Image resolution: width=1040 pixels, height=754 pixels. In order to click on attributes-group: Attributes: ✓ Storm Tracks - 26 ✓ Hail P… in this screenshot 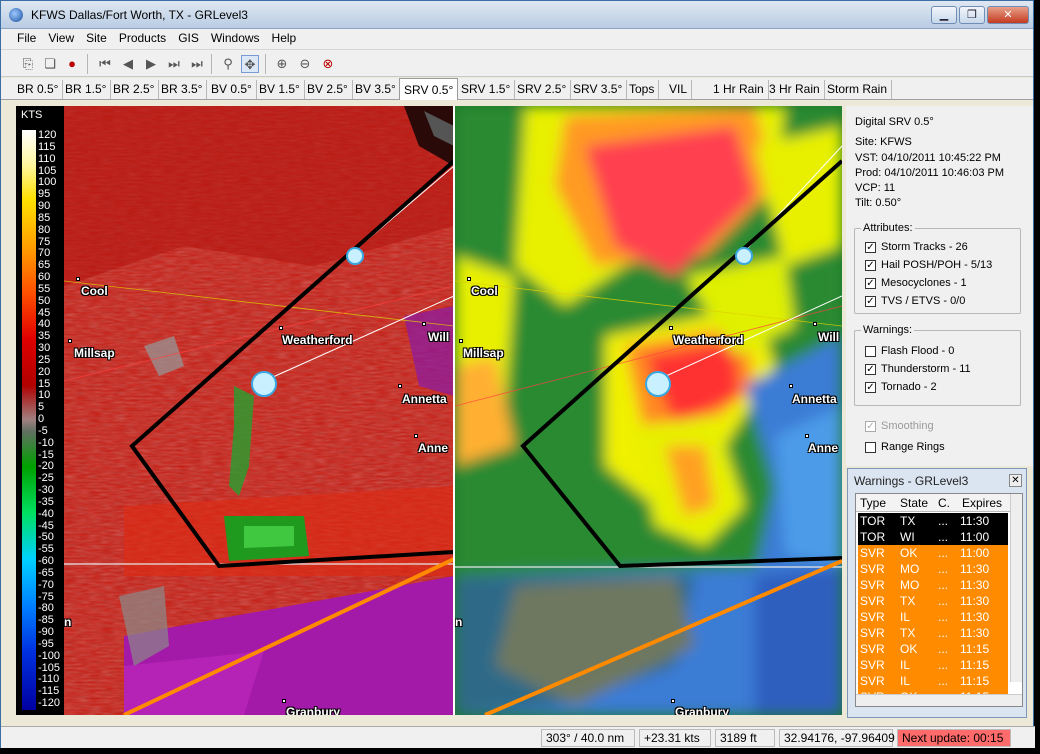, I will do `click(937, 268)`.